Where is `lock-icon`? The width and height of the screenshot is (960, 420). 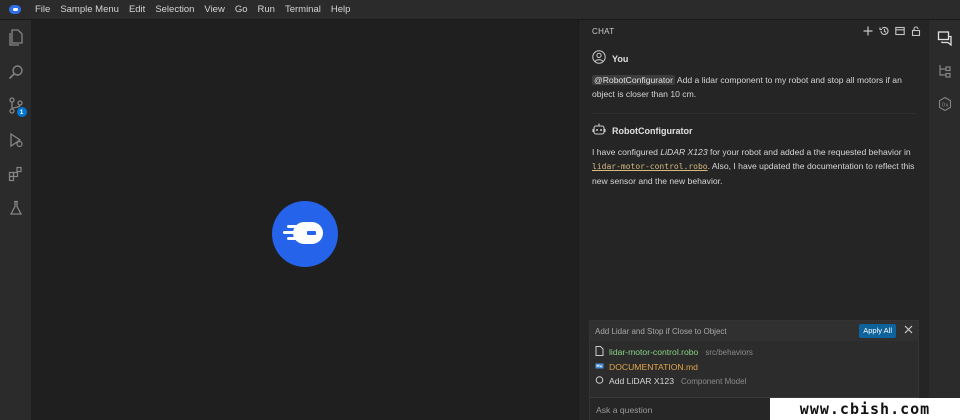
lock-icon is located at coordinates (915, 31).